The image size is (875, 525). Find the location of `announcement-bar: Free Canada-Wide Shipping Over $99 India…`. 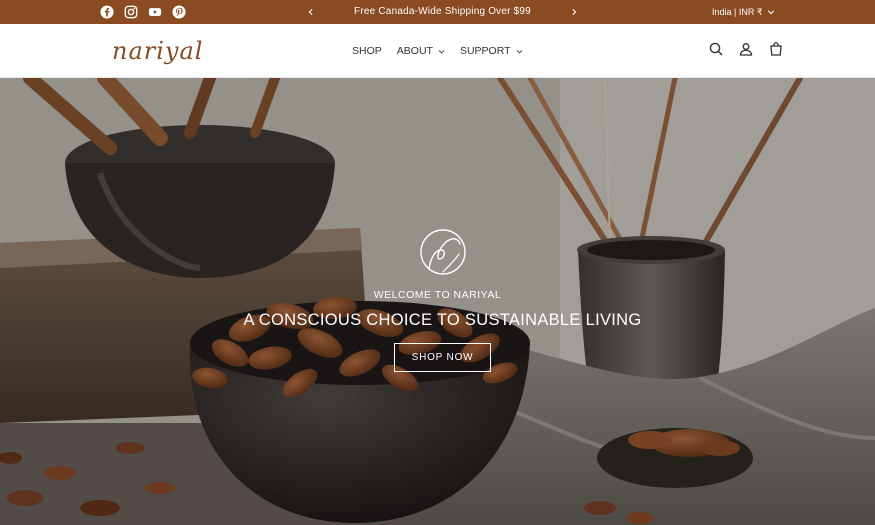

announcement-bar: Free Canada-Wide Shipping Over $99 India… is located at coordinates (437, 12).